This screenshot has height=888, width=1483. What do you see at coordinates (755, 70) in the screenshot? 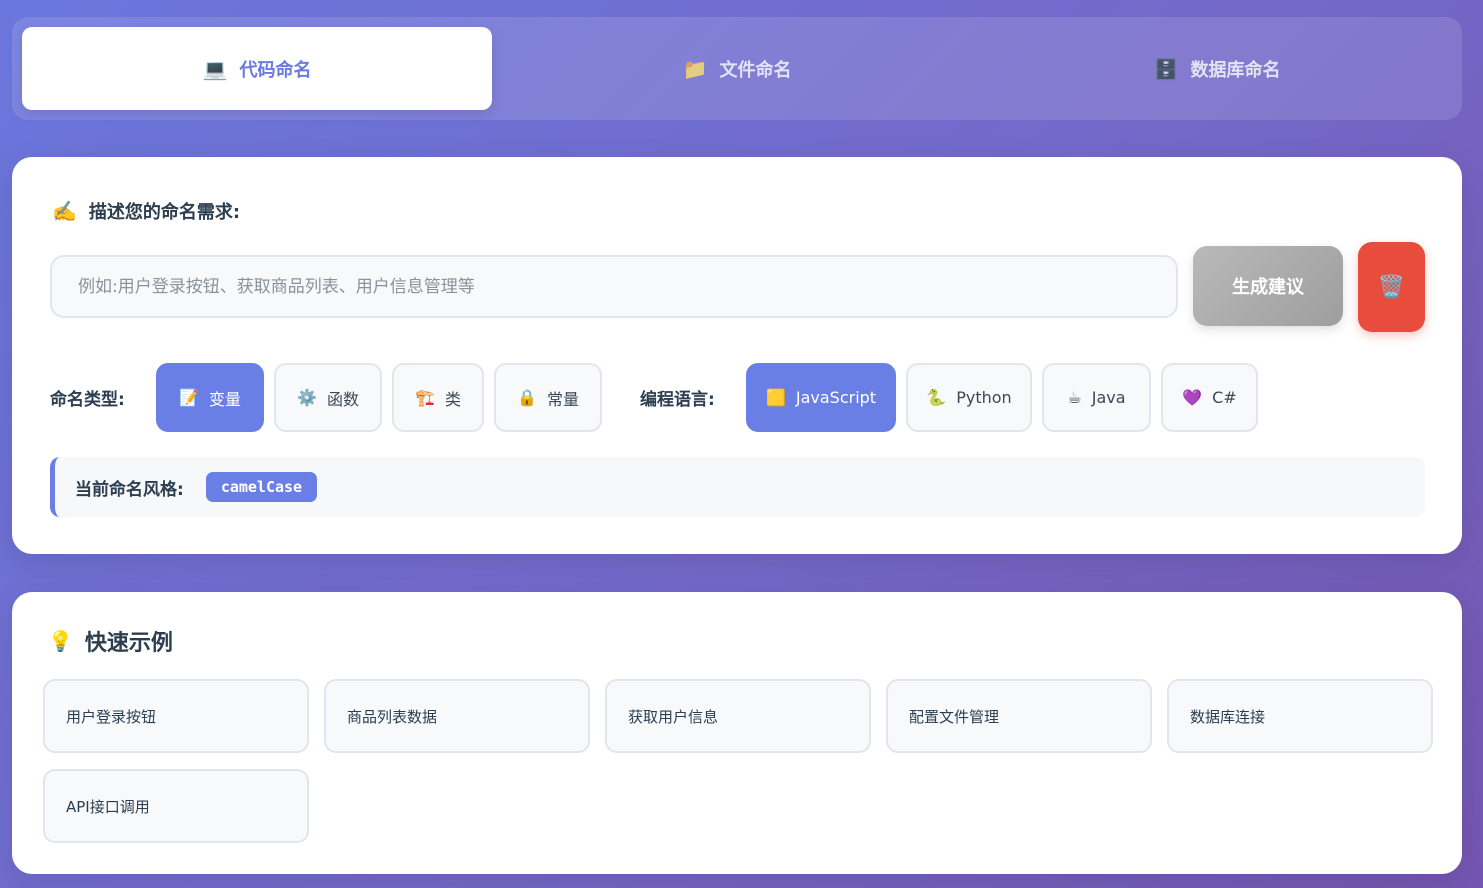
I see `tab-label: 文件命名` at bounding box center [755, 70].